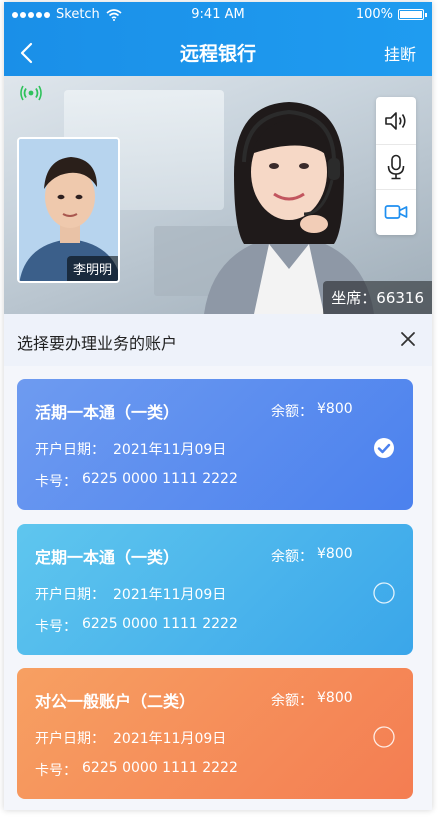 This screenshot has width=438, height=817. I want to click on camera-button, so click(396, 211).